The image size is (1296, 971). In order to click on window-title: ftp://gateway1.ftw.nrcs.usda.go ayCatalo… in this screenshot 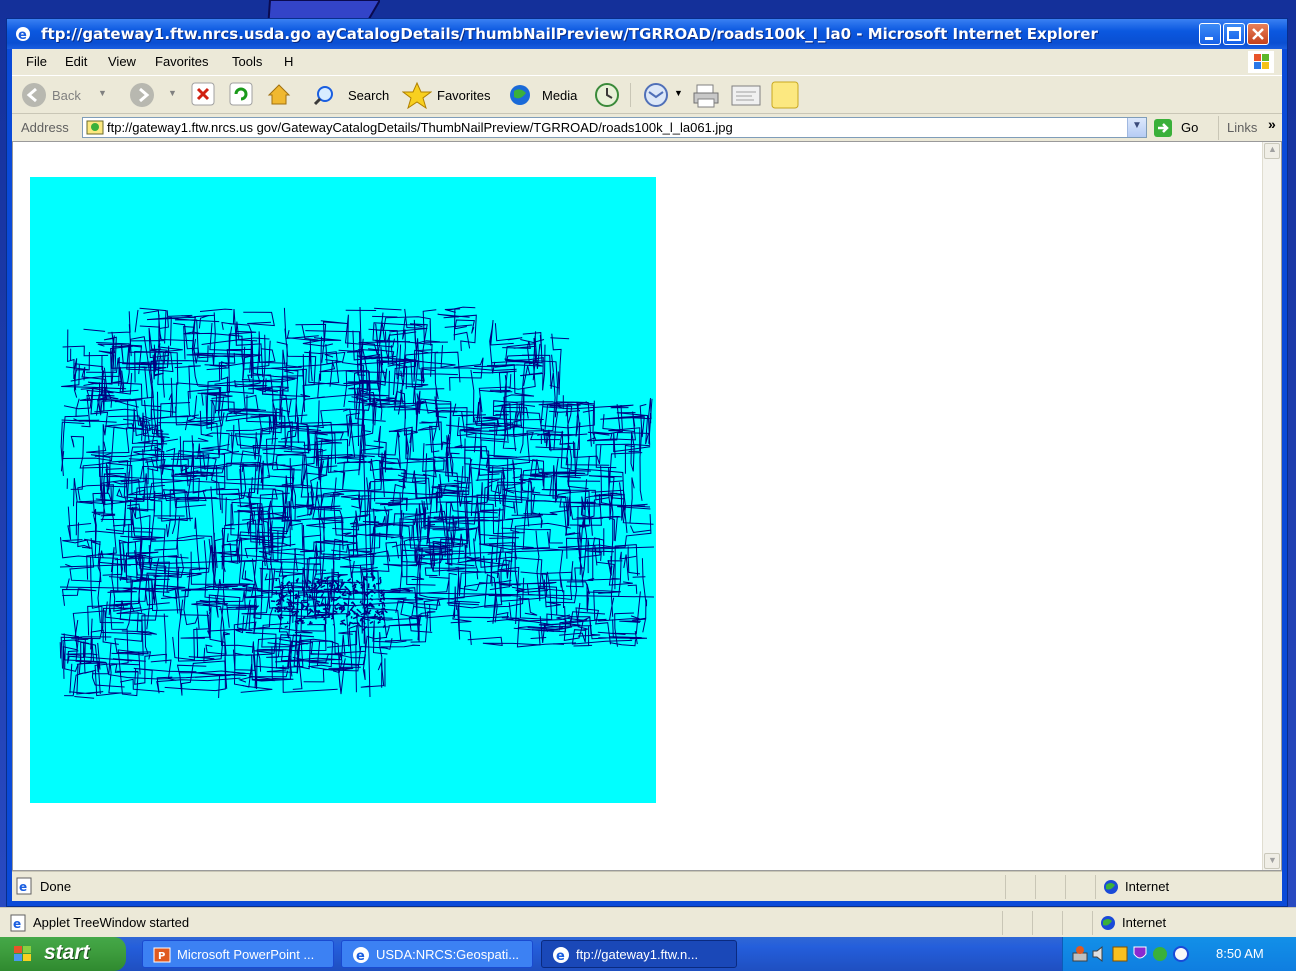, I will do `click(569, 34)`.